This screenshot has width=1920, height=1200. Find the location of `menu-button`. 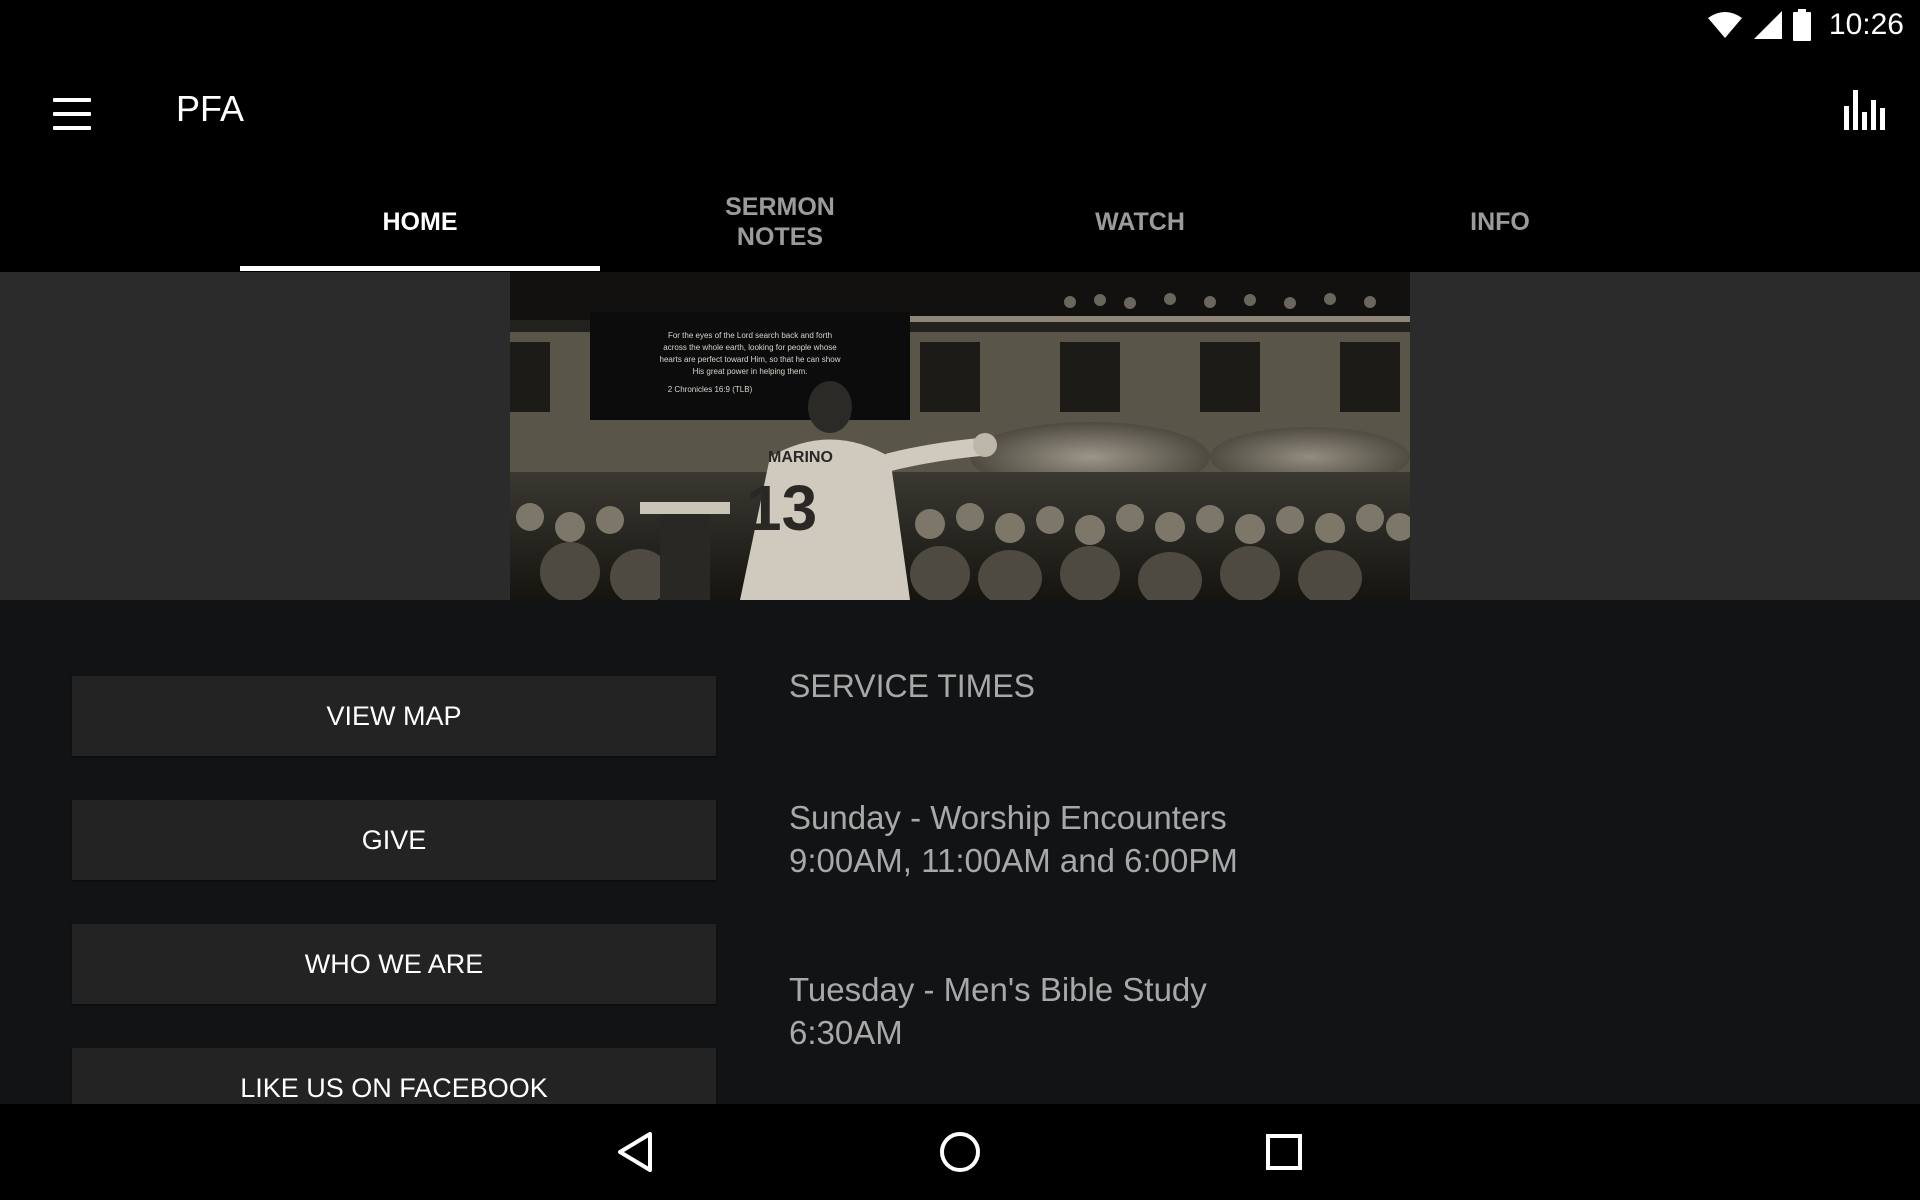

menu-button is located at coordinates (72, 114).